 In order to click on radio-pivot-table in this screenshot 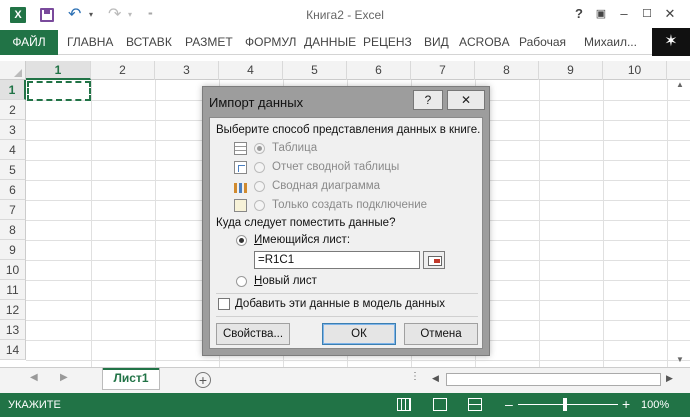, I will do `click(259, 167)`.